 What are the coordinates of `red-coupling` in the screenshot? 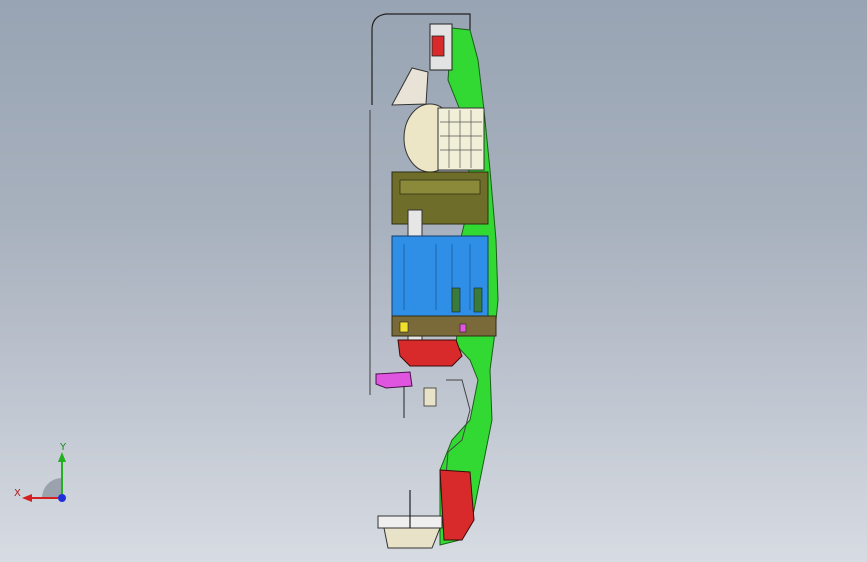 It's located at (430, 353).